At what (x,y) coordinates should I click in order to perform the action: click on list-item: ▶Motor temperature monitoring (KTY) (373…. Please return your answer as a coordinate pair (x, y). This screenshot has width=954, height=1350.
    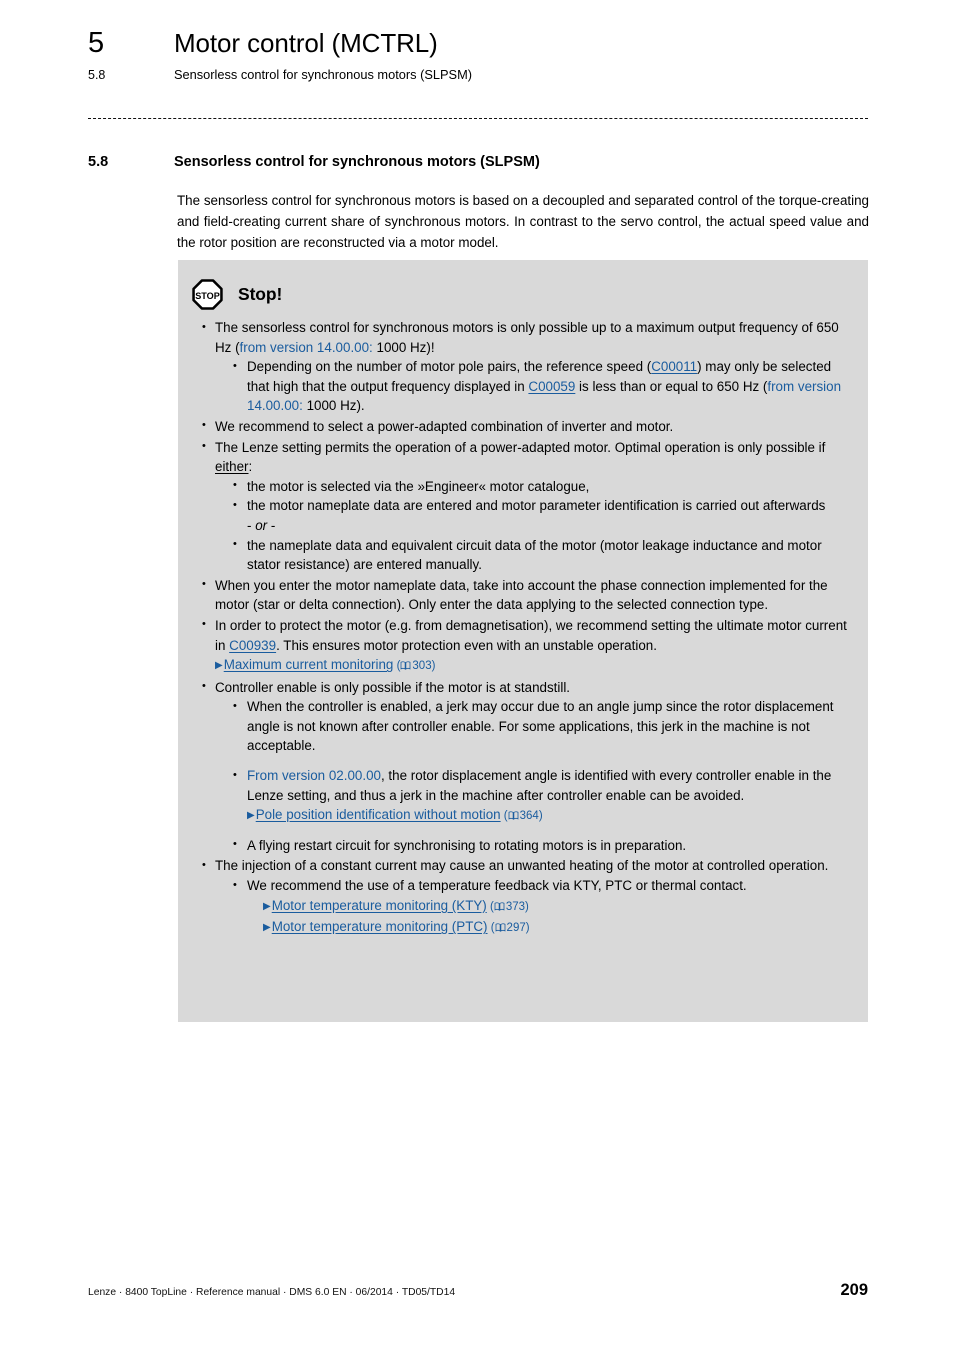
    Looking at the image, I should click on (557, 907).